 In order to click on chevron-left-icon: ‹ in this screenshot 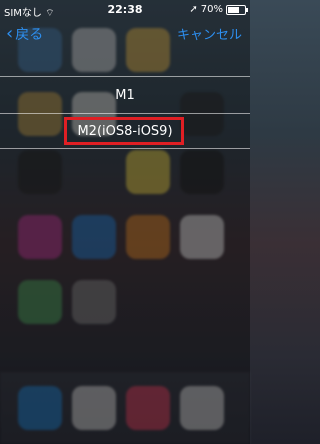, I will do `click(10, 33)`.